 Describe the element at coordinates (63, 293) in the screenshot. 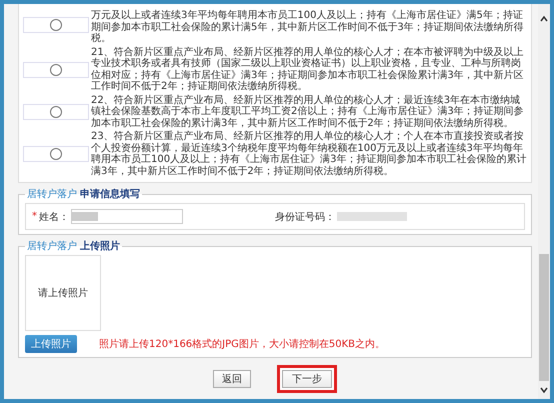

I see `photo-upload-field: 请上传照片` at that location.